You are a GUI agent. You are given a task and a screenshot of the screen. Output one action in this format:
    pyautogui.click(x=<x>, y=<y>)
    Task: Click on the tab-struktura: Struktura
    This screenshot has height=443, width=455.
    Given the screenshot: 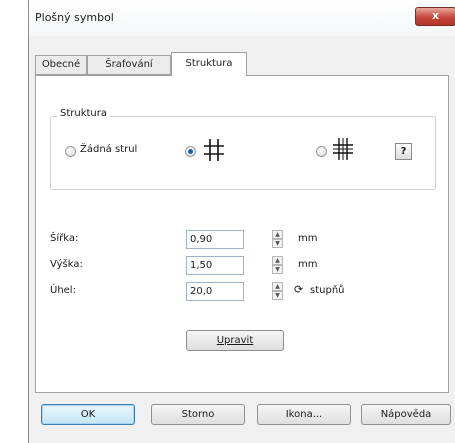 What is the action you would take?
    pyautogui.click(x=209, y=64)
    